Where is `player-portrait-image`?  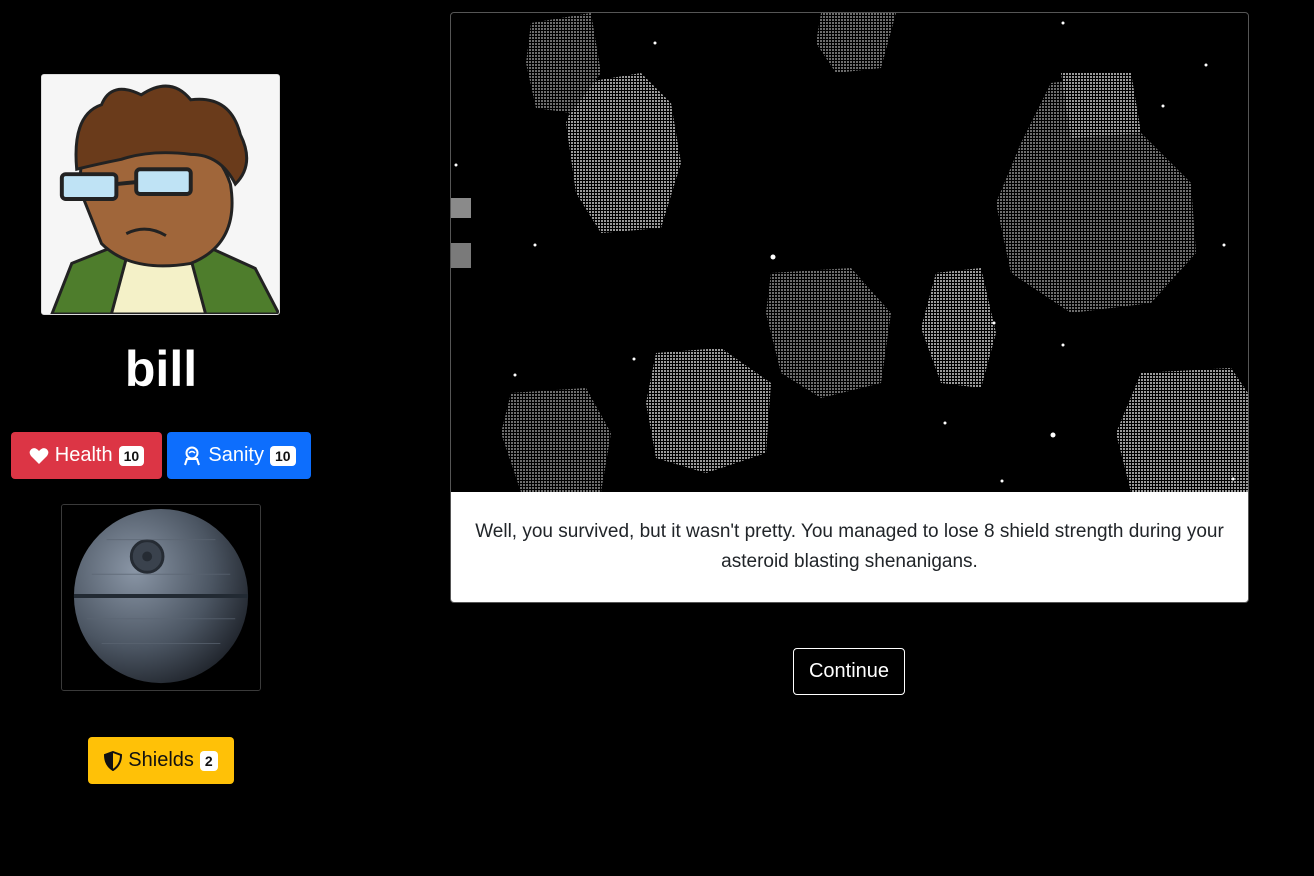
player-portrait-image is located at coordinates (160, 194).